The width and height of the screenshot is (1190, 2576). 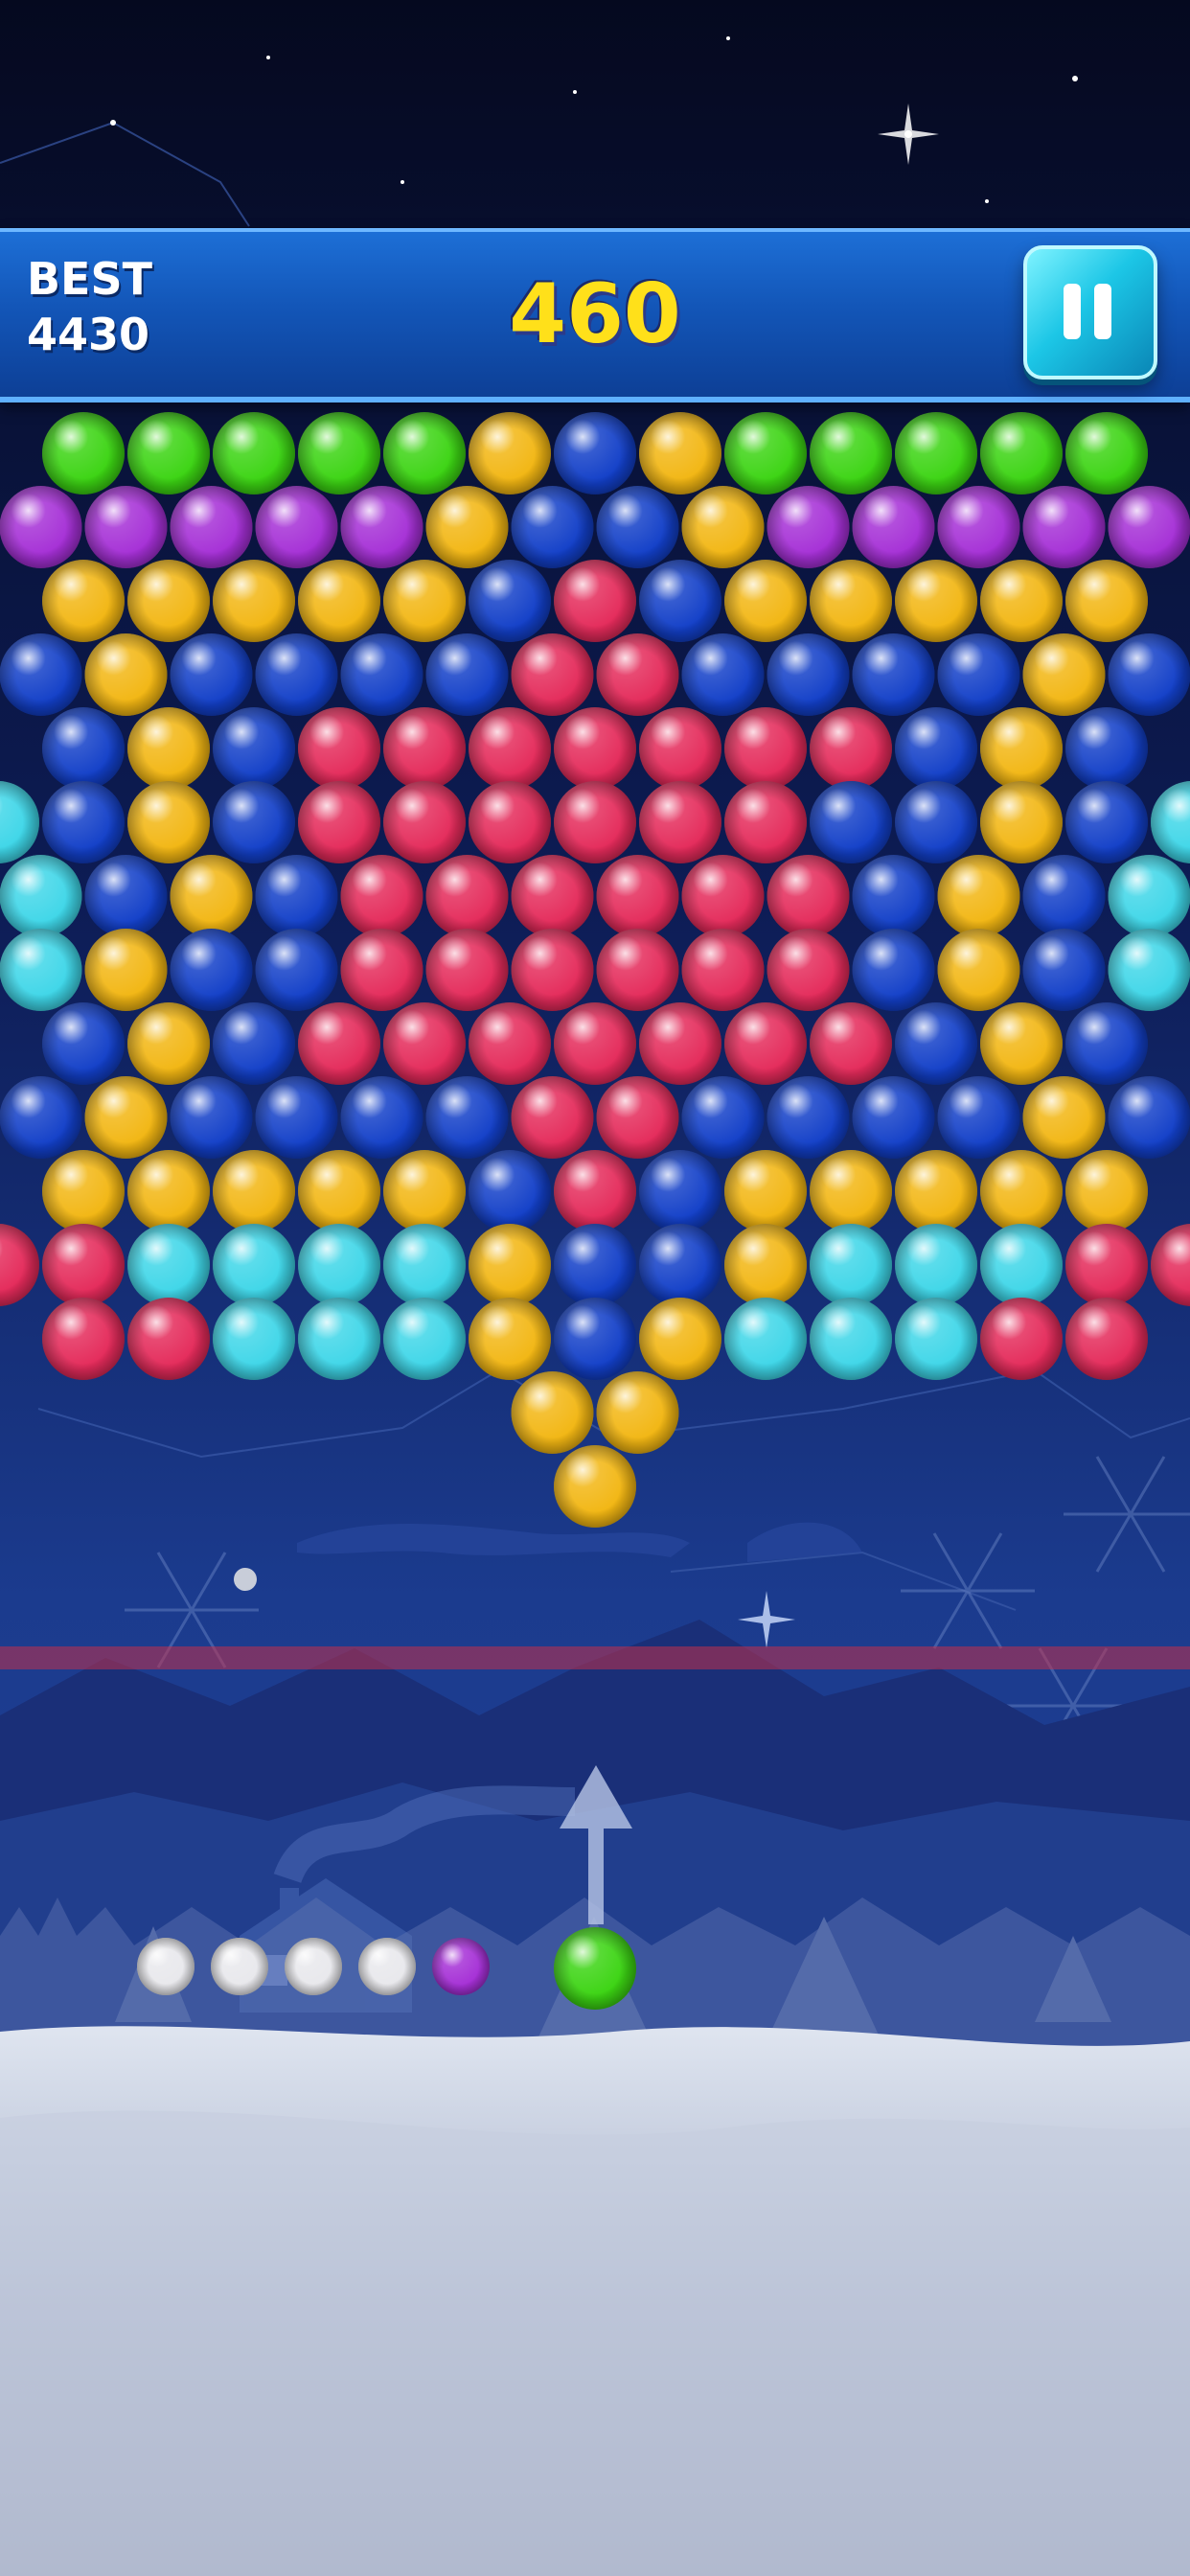 What do you see at coordinates (1102, 311) in the screenshot?
I see `pause-icon` at bounding box center [1102, 311].